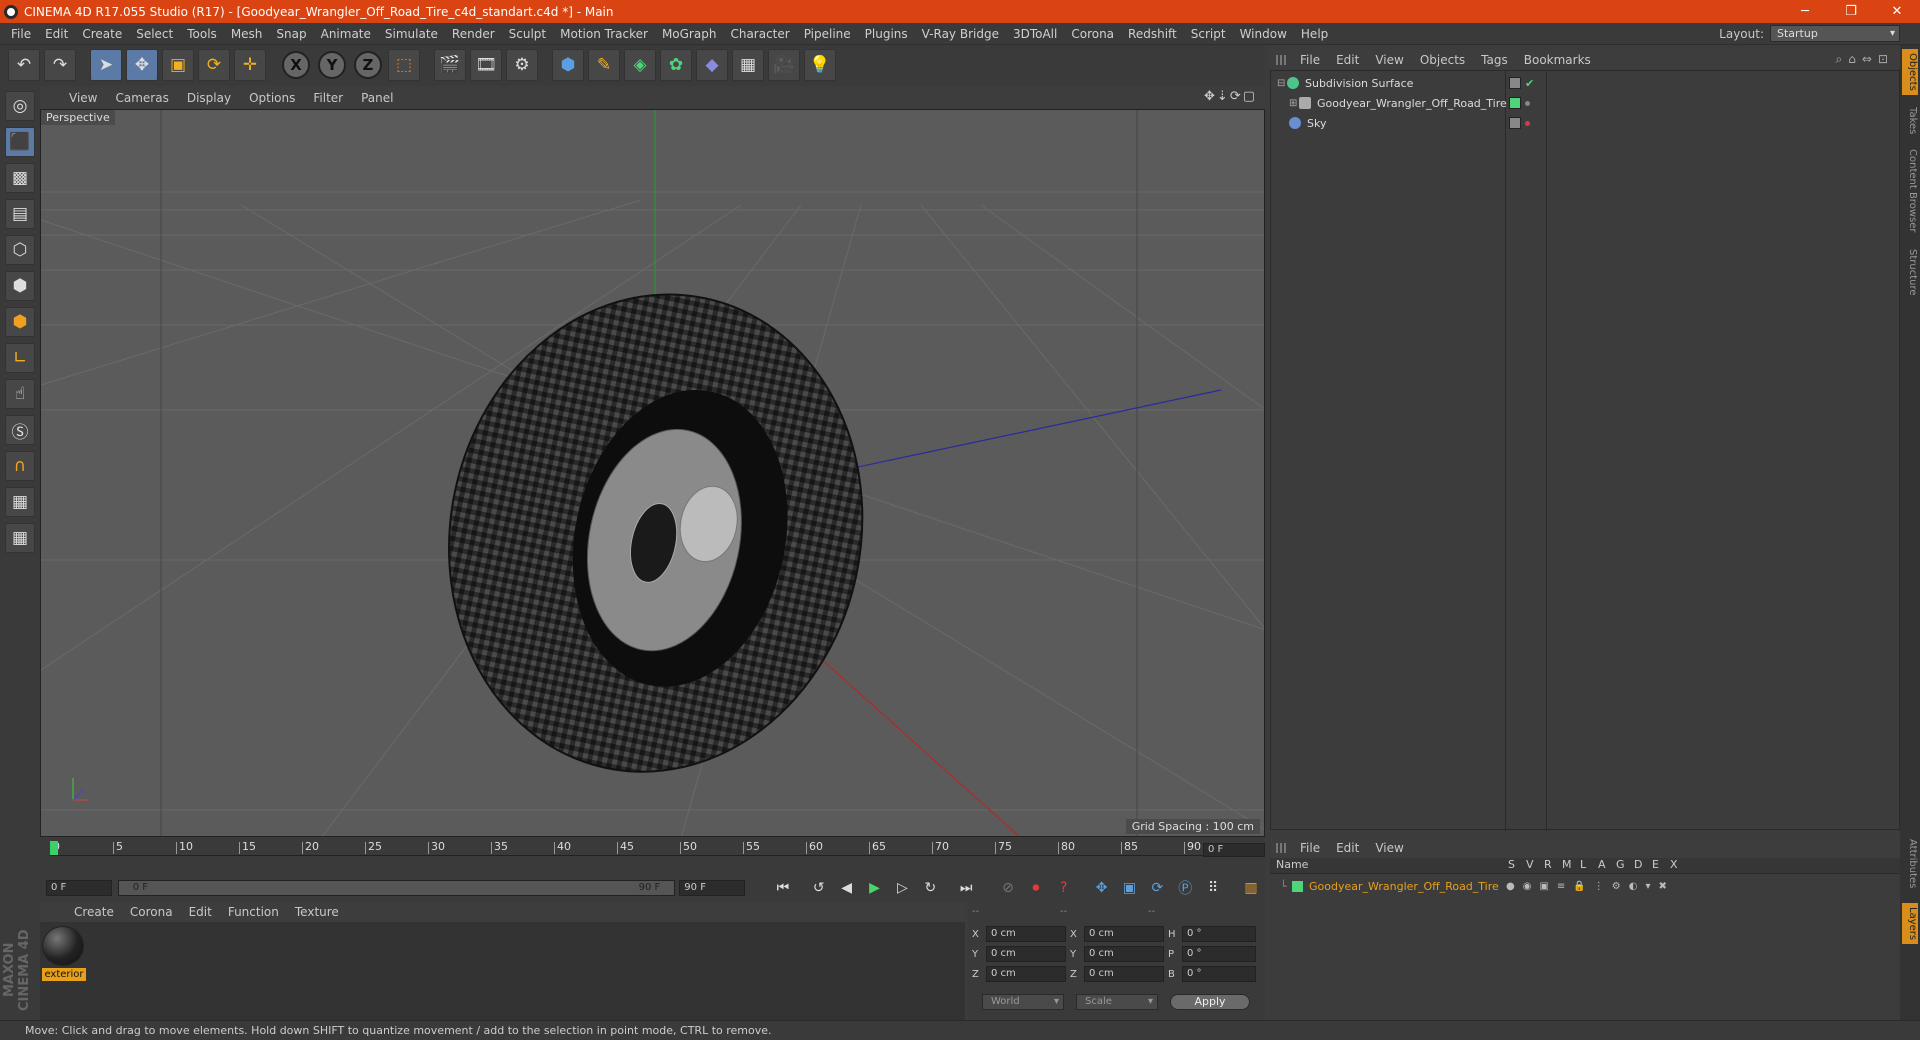 This screenshot has width=1920, height=1040. I want to click on render-settings-icon: ⚙, so click(522, 65).